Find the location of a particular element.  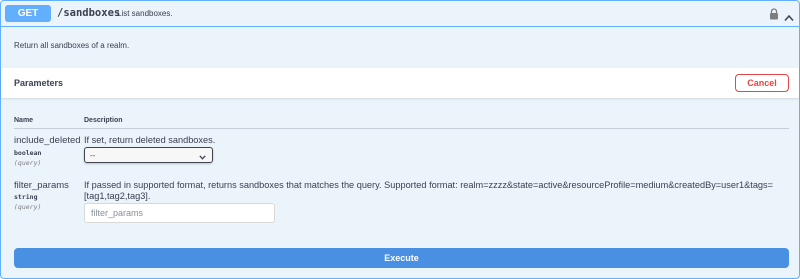

operation-summary: GET /sandboxes List sandboxes. is located at coordinates (400, 14).